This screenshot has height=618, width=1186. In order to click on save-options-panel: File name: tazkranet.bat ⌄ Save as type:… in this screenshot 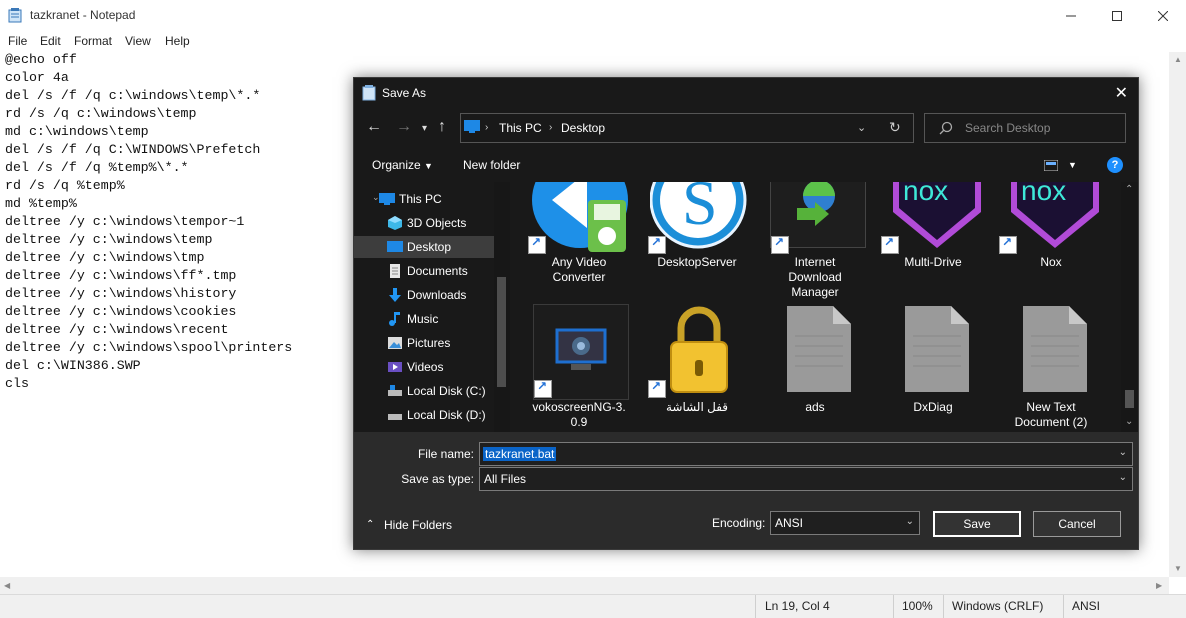, I will do `click(746, 490)`.